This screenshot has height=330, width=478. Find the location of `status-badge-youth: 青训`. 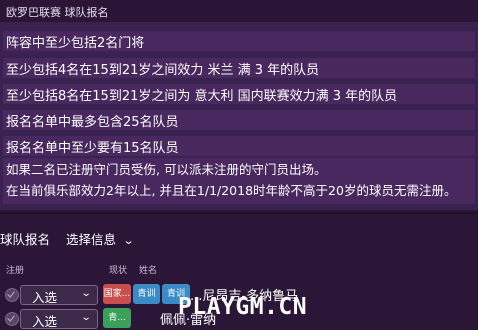

status-badge-youth: 青训 is located at coordinates (146, 294).